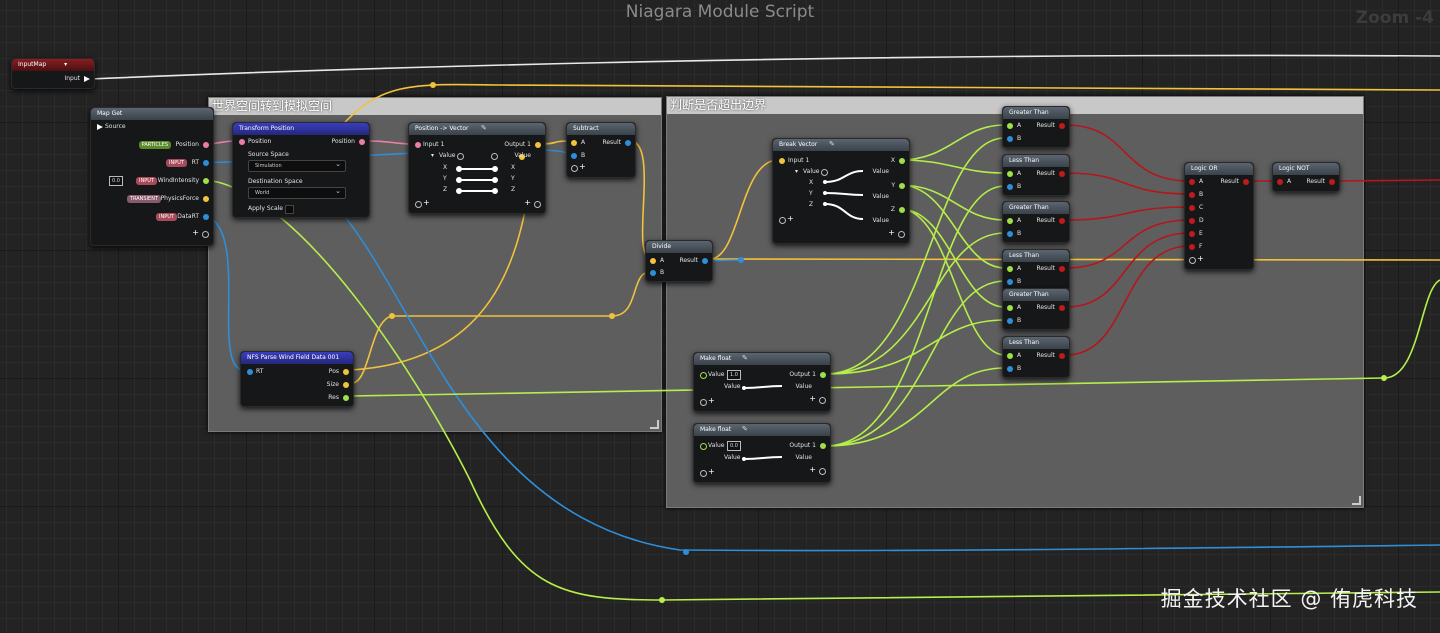 This screenshot has width=1440, height=633. What do you see at coordinates (1219, 169) in the screenshot?
I see `node-header: Logic OR` at bounding box center [1219, 169].